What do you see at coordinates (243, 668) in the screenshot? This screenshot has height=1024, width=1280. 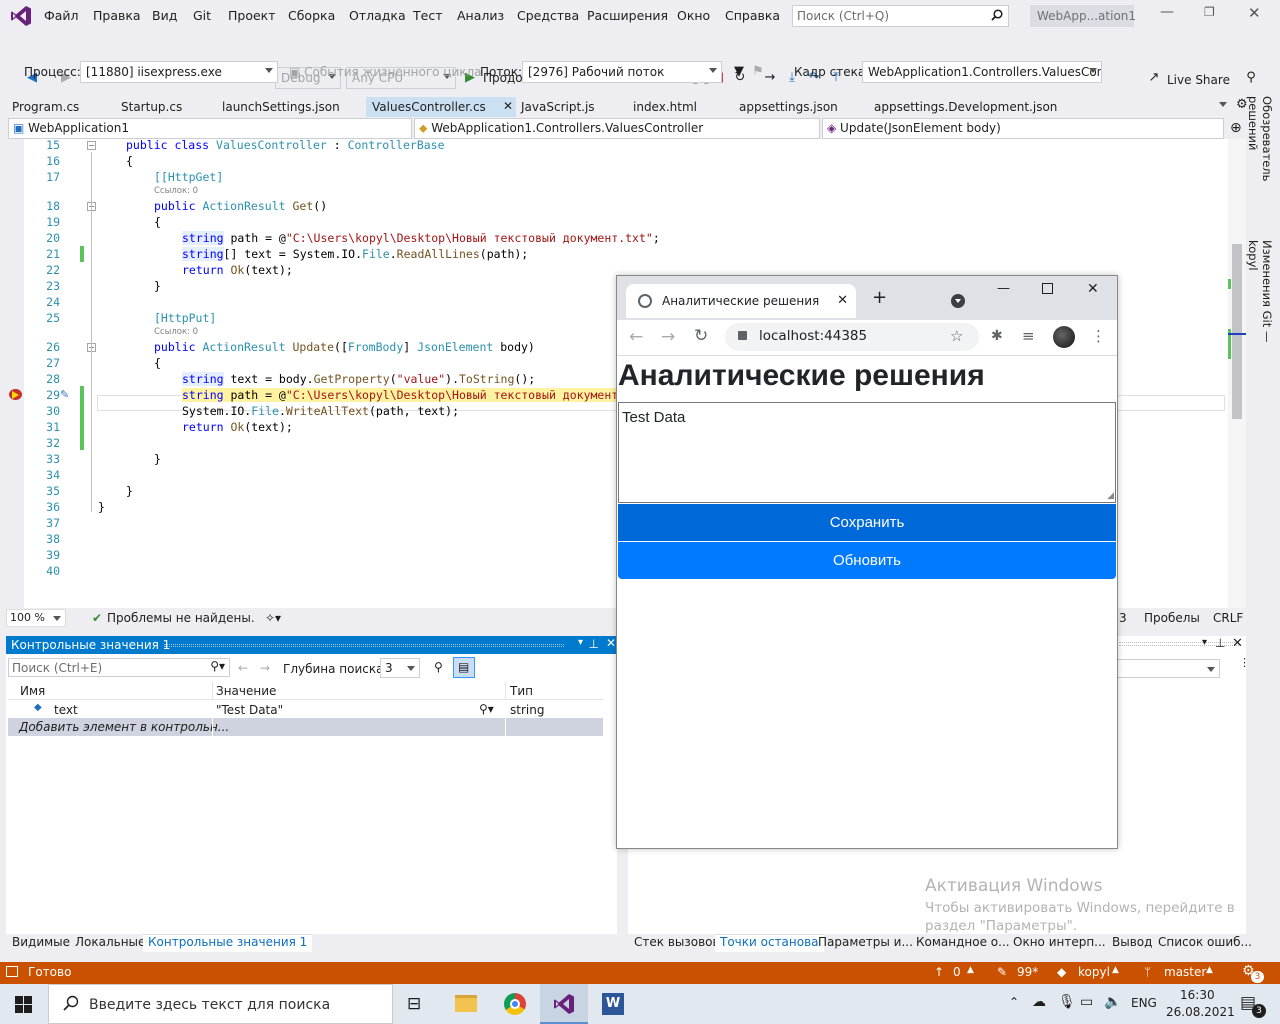 I see `search-previous-icon: ←` at bounding box center [243, 668].